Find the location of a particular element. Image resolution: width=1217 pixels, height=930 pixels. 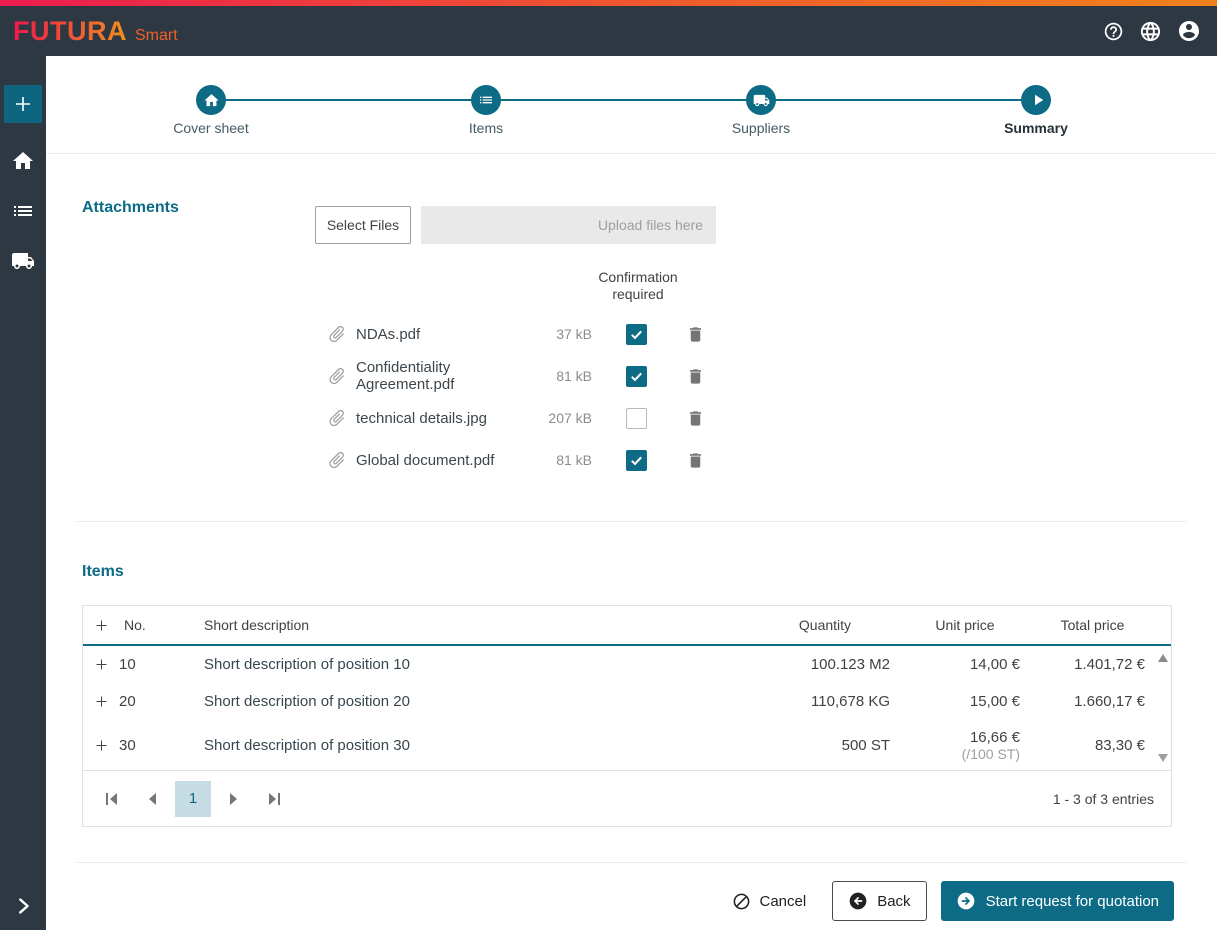

stepper-connector-line is located at coordinates (623, 100).